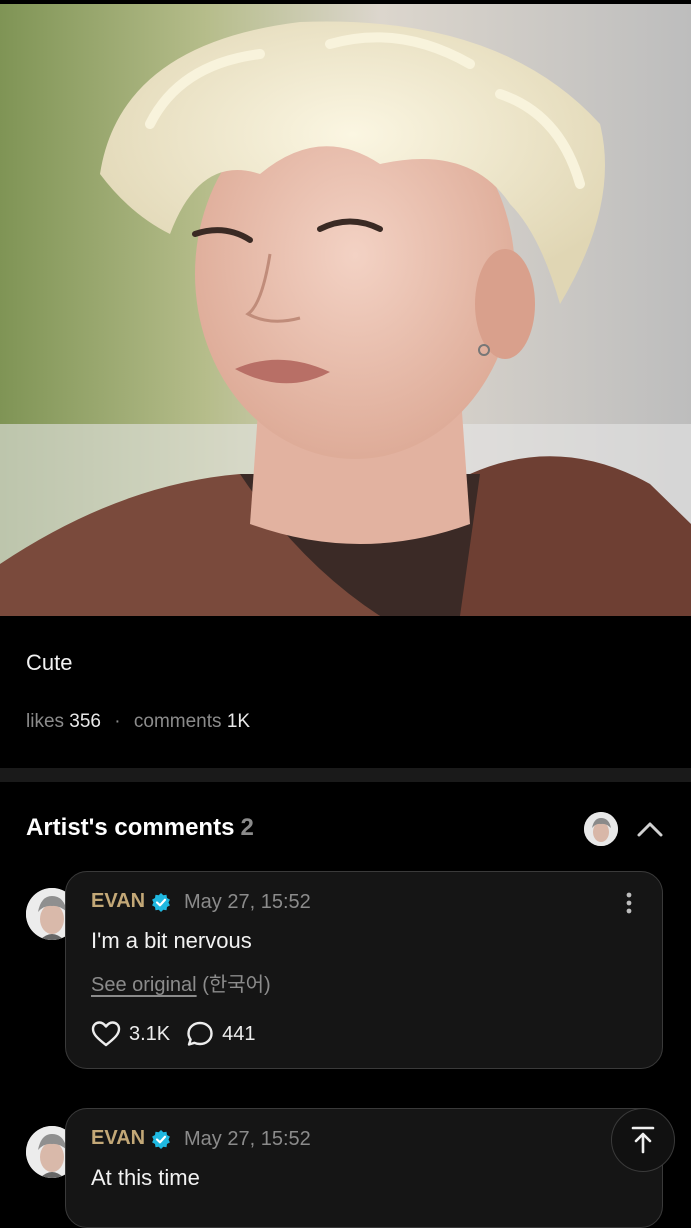 This screenshot has height=1228, width=691. Describe the element at coordinates (238, 721) in the screenshot. I see `comments-count: 1K` at that location.